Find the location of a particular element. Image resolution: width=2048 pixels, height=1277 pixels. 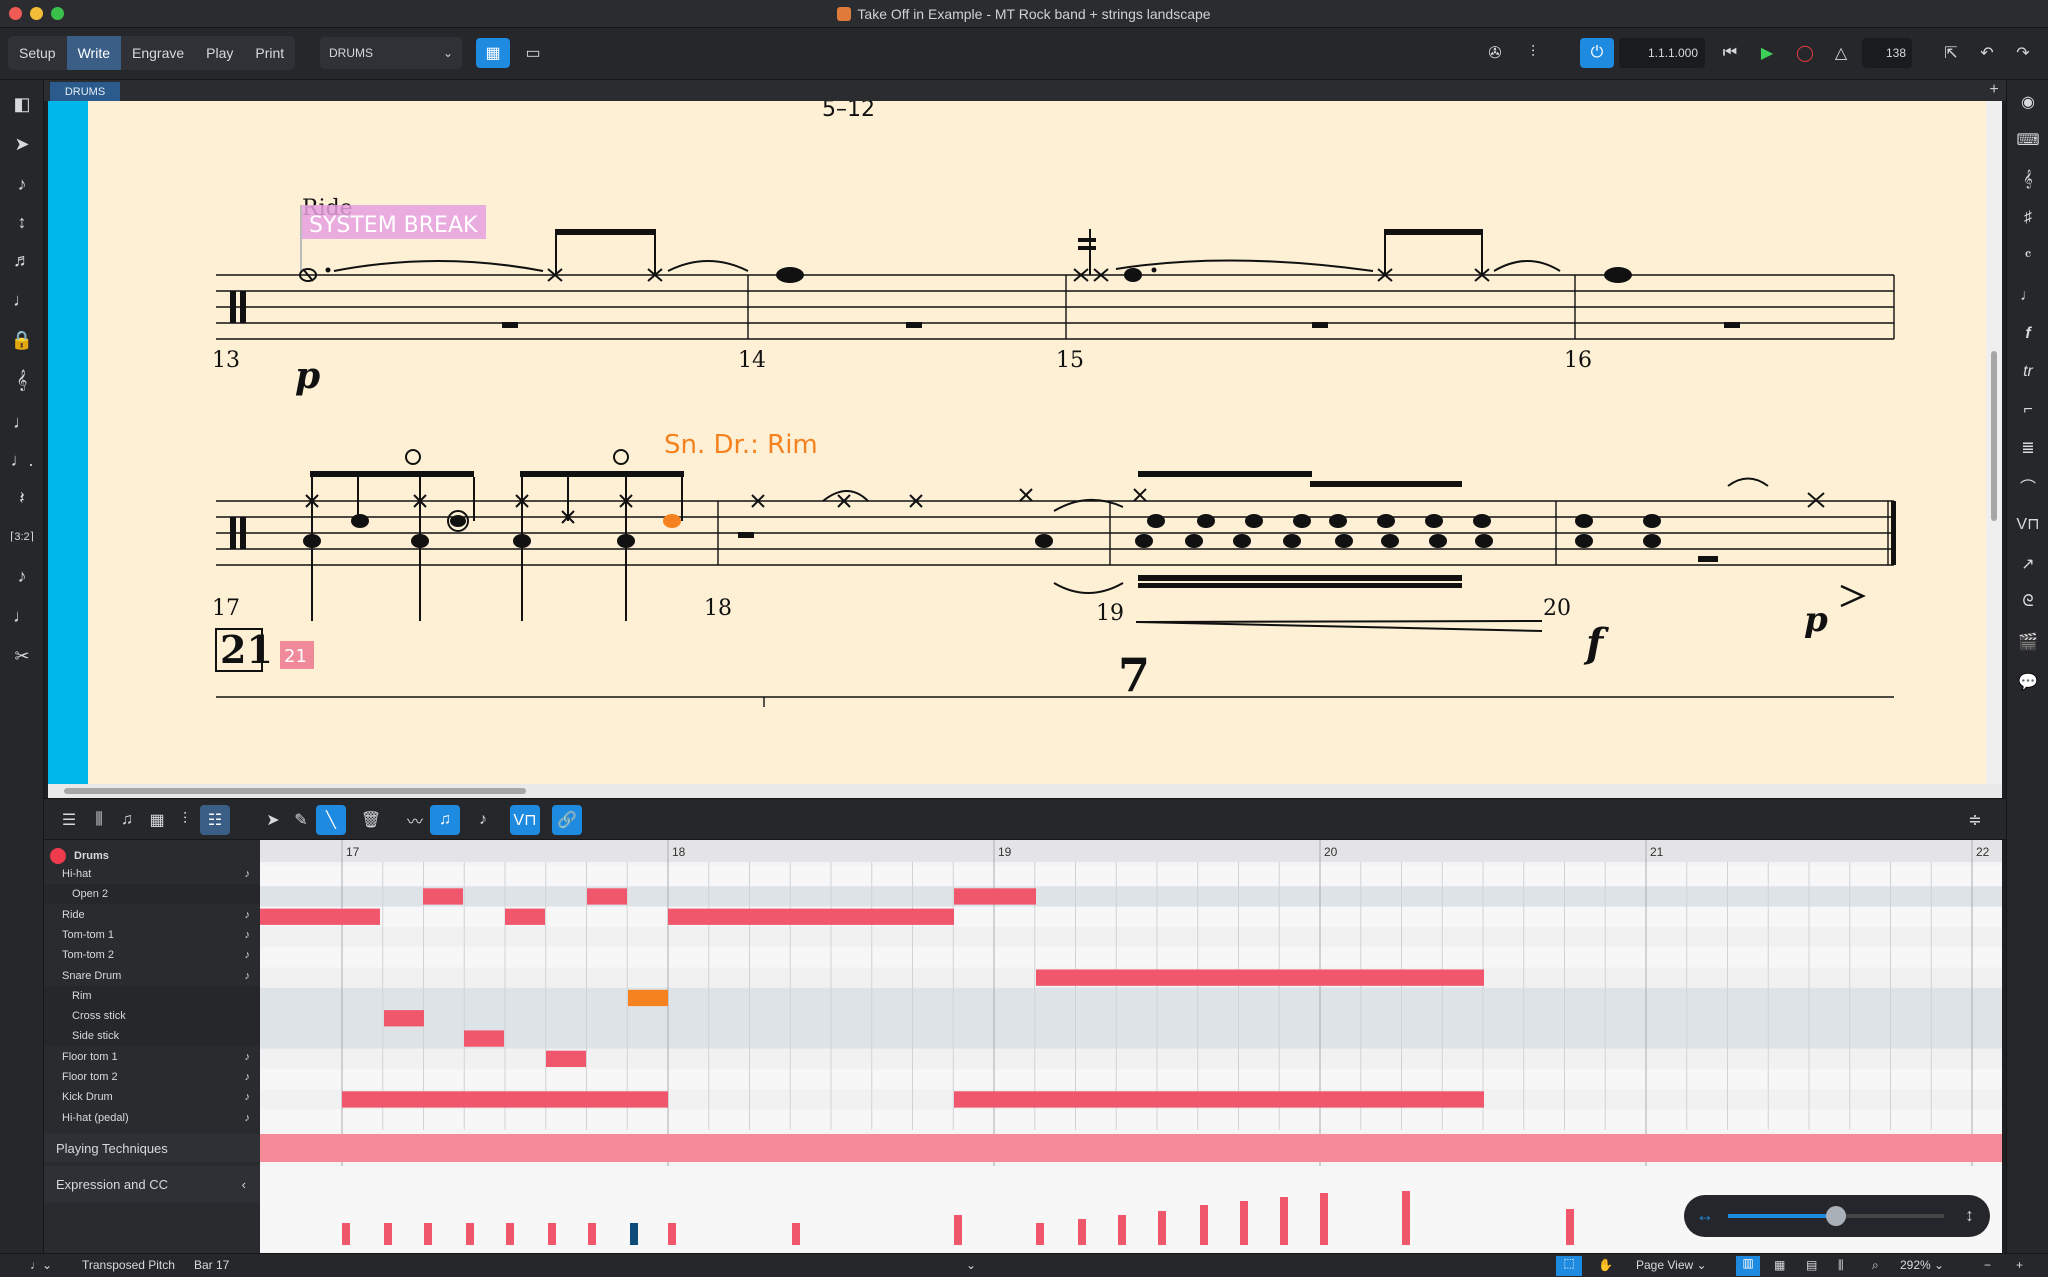

scroll-thumb is located at coordinates (295, 791).